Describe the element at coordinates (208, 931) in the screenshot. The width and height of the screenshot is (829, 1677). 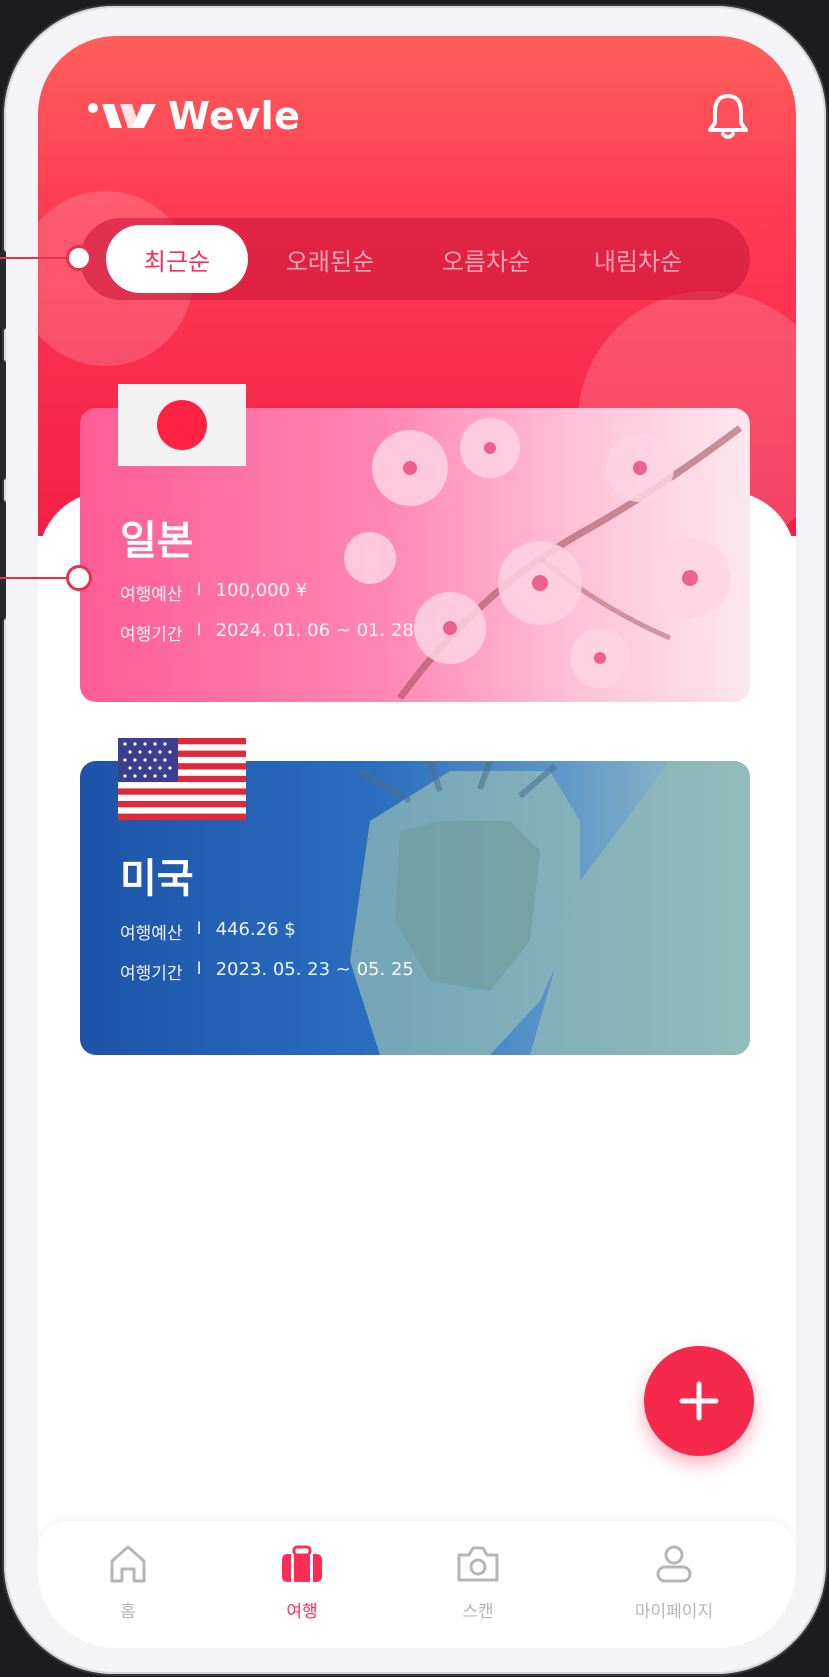
I see `trip-budget: 여행예산 I 446.26 $` at that location.